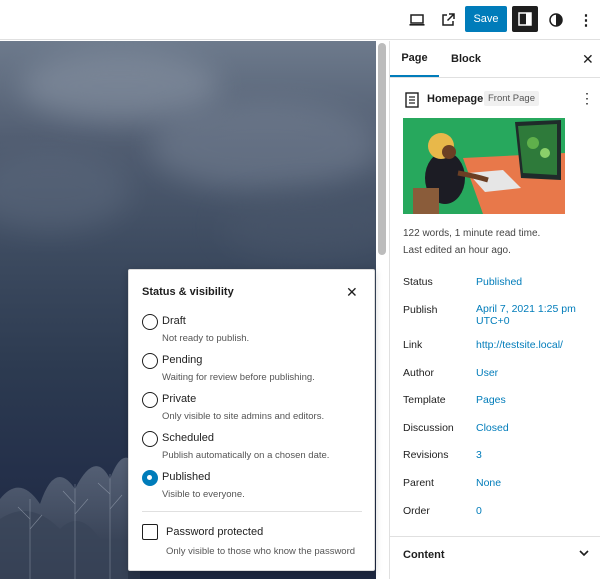 The image size is (600, 579). Describe the element at coordinates (414, 59) in the screenshot. I see `tab-page: Page` at that location.